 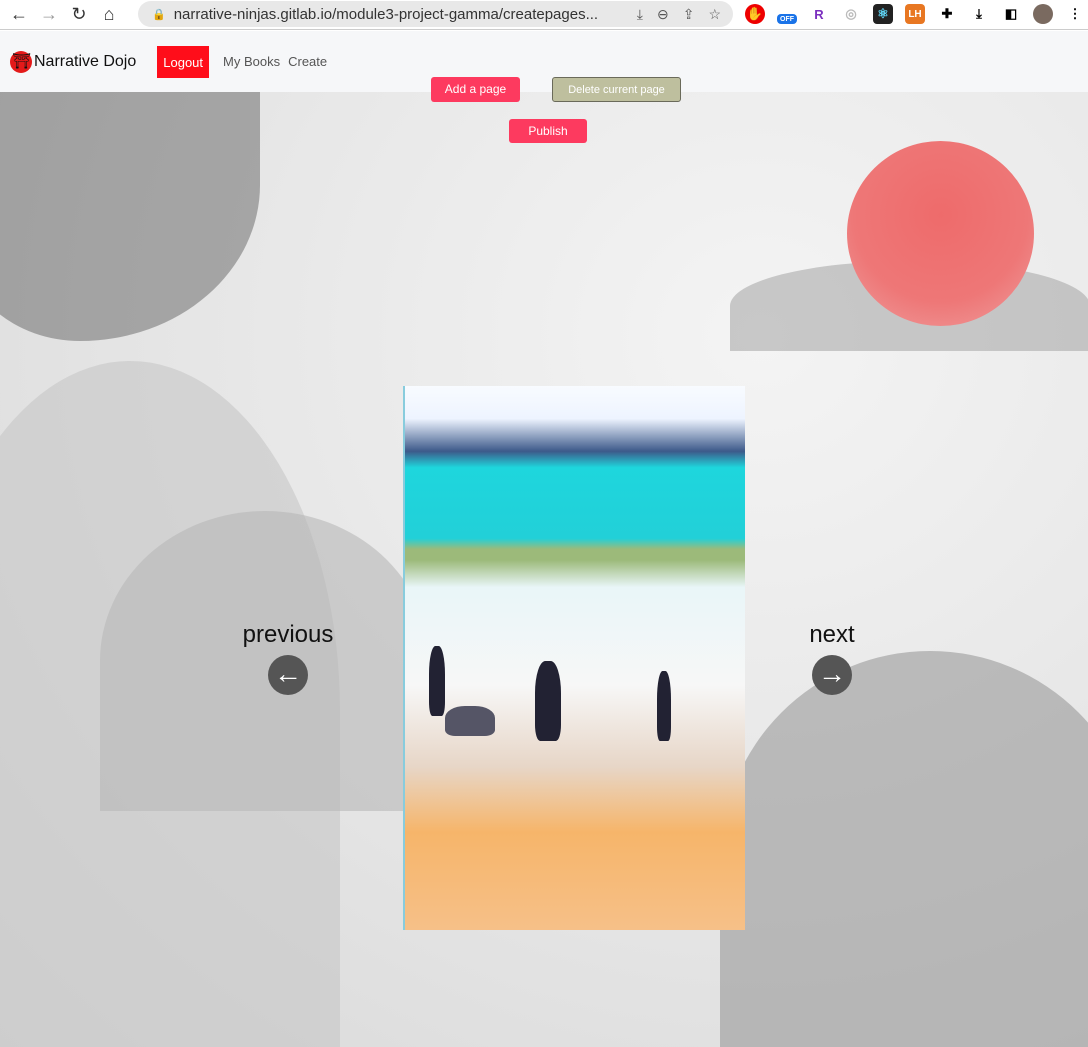 I want to click on navbar: Narrative Dojo Logout My Books Create, so click(x=544, y=61).